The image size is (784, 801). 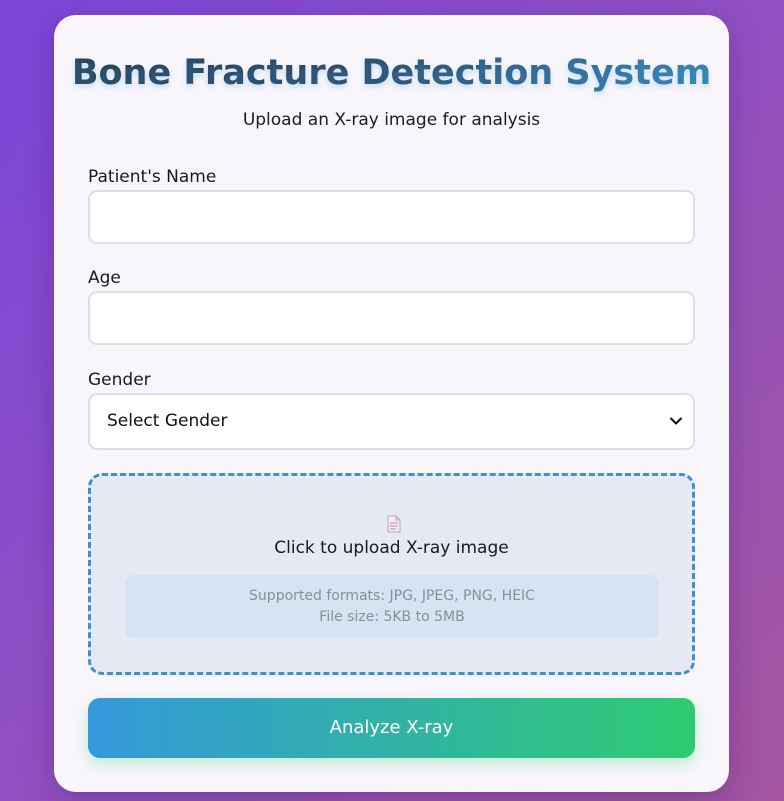 What do you see at coordinates (676, 421) in the screenshot?
I see `chevron-down-icon` at bounding box center [676, 421].